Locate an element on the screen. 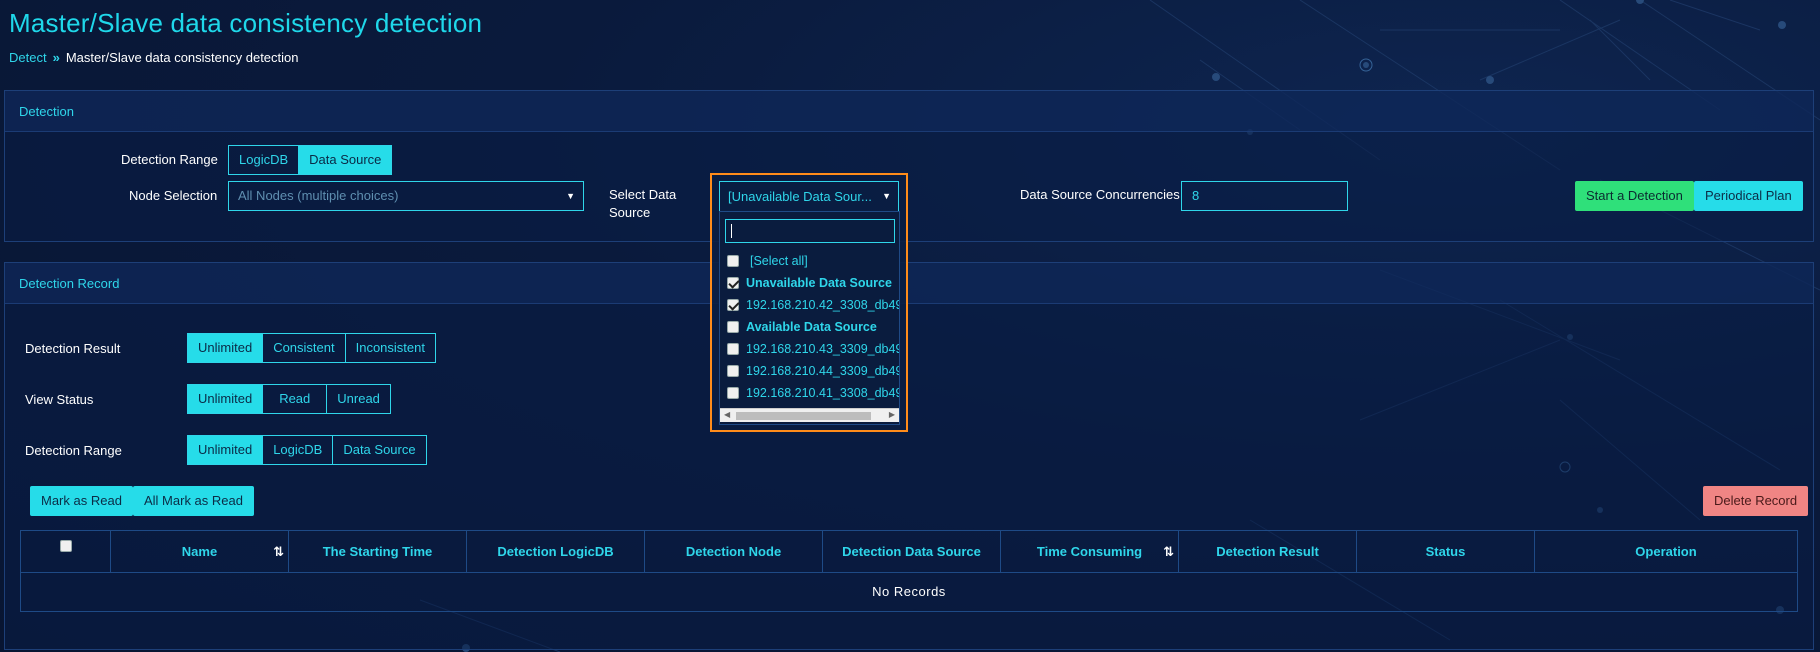  dropdown-option: 192.168.210.44_3309_db49 is located at coordinates (809, 371).